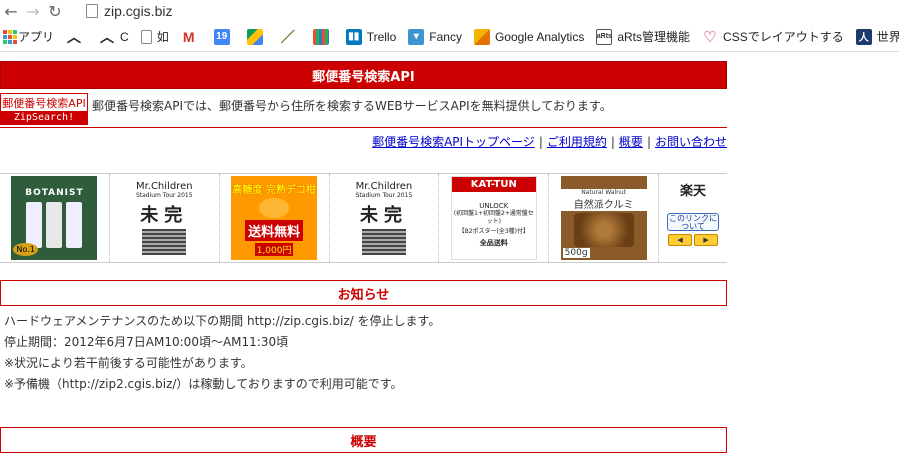 Image resolution: width=899 pixels, height=459 pixels. Describe the element at coordinates (706, 240) in the screenshot. I see `next-button: ▶` at that location.